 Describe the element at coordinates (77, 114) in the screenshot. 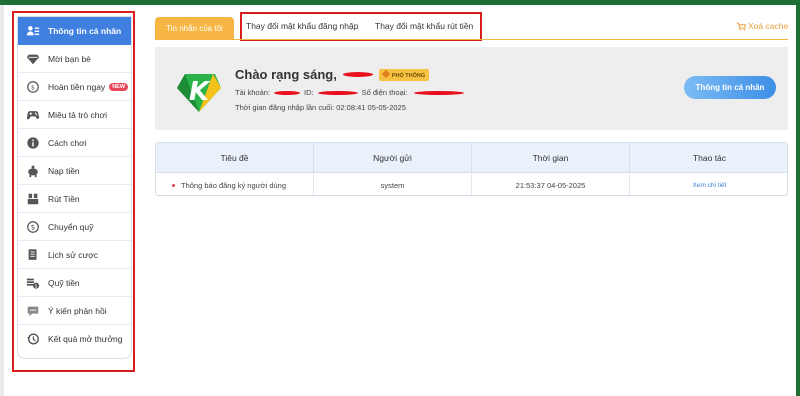

I see `sidebar-item-label: Miêu tả trò chơi` at that location.